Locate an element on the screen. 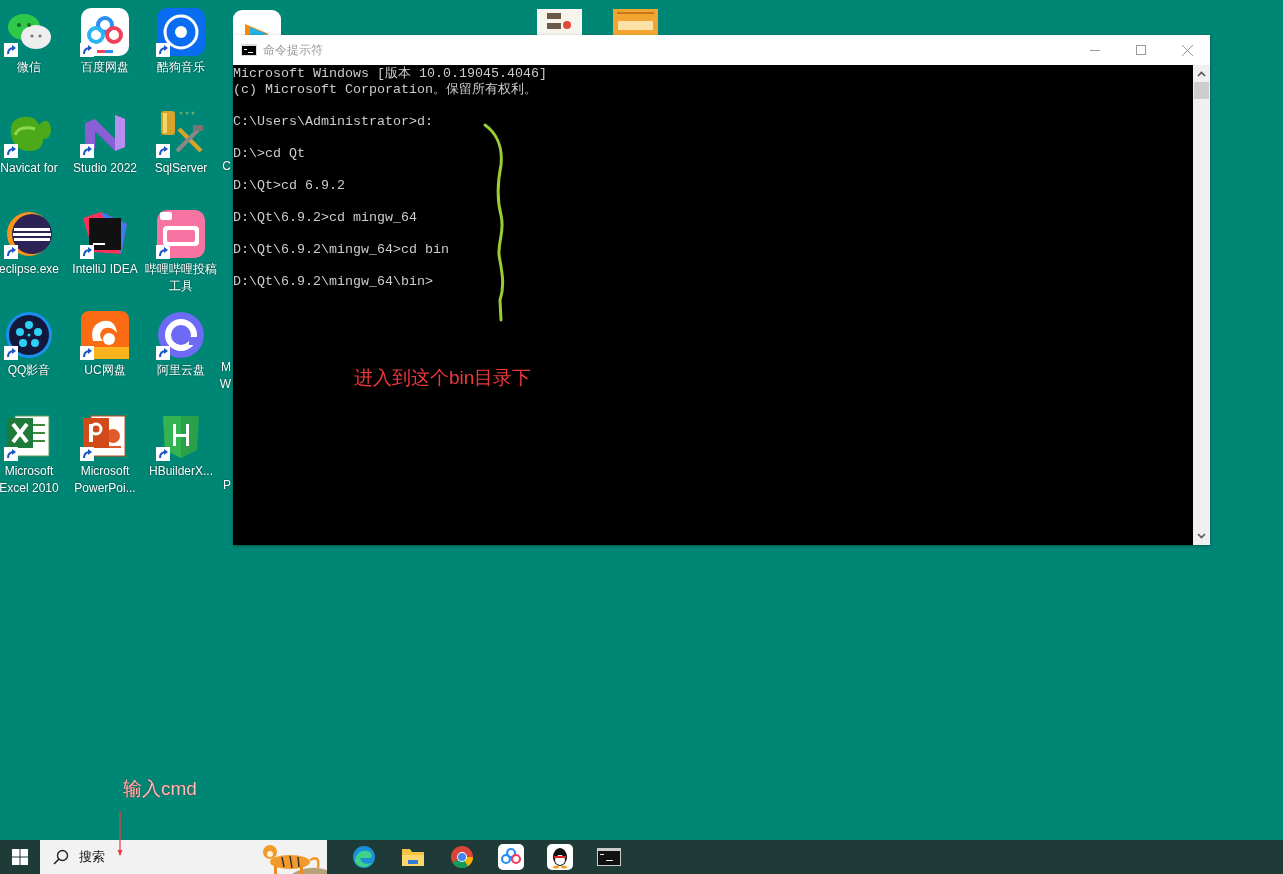  console-line: D:\Qt>cd 6.9.2 is located at coordinates (289, 186).